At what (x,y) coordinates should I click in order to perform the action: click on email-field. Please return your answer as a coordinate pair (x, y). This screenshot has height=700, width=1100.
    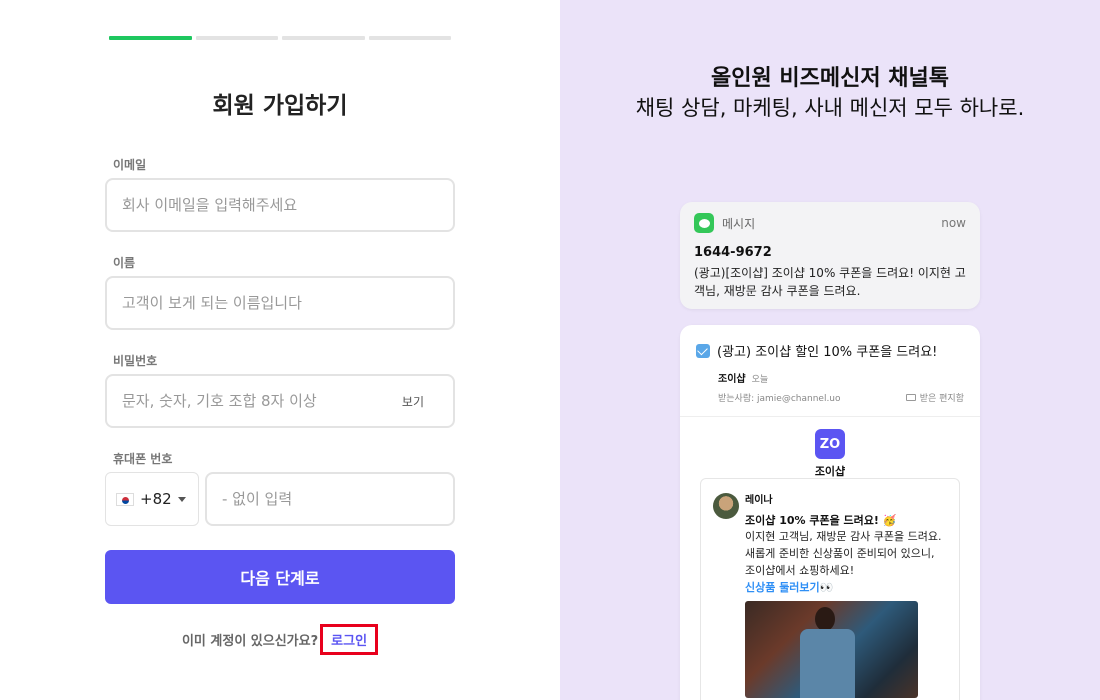
    Looking at the image, I should click on (280, 205).